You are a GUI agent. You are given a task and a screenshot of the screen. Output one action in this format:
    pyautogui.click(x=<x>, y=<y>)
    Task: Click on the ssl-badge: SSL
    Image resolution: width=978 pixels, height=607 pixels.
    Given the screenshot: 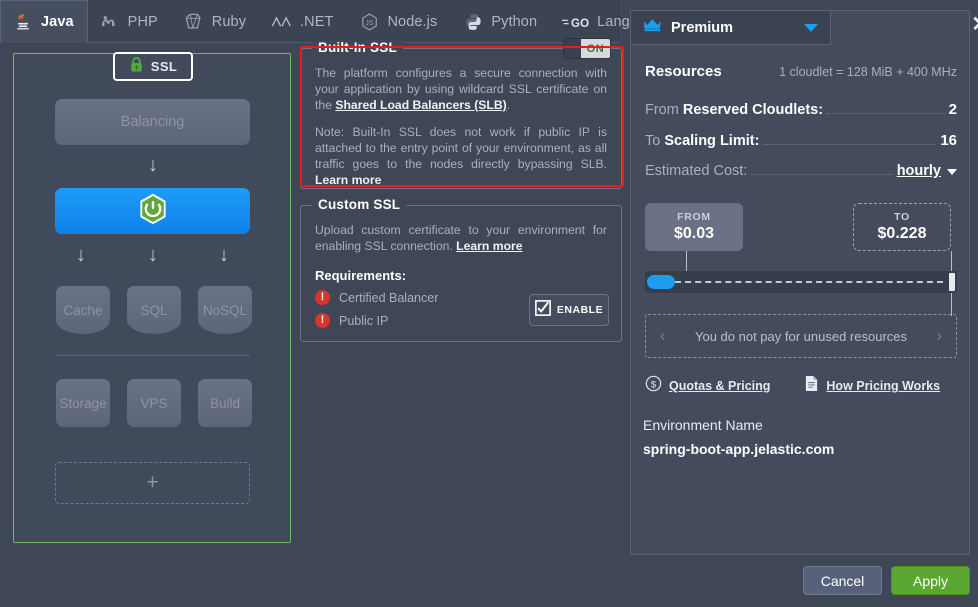 What is the action you would take?
    pyautogui.click(x=153, y=66)
    